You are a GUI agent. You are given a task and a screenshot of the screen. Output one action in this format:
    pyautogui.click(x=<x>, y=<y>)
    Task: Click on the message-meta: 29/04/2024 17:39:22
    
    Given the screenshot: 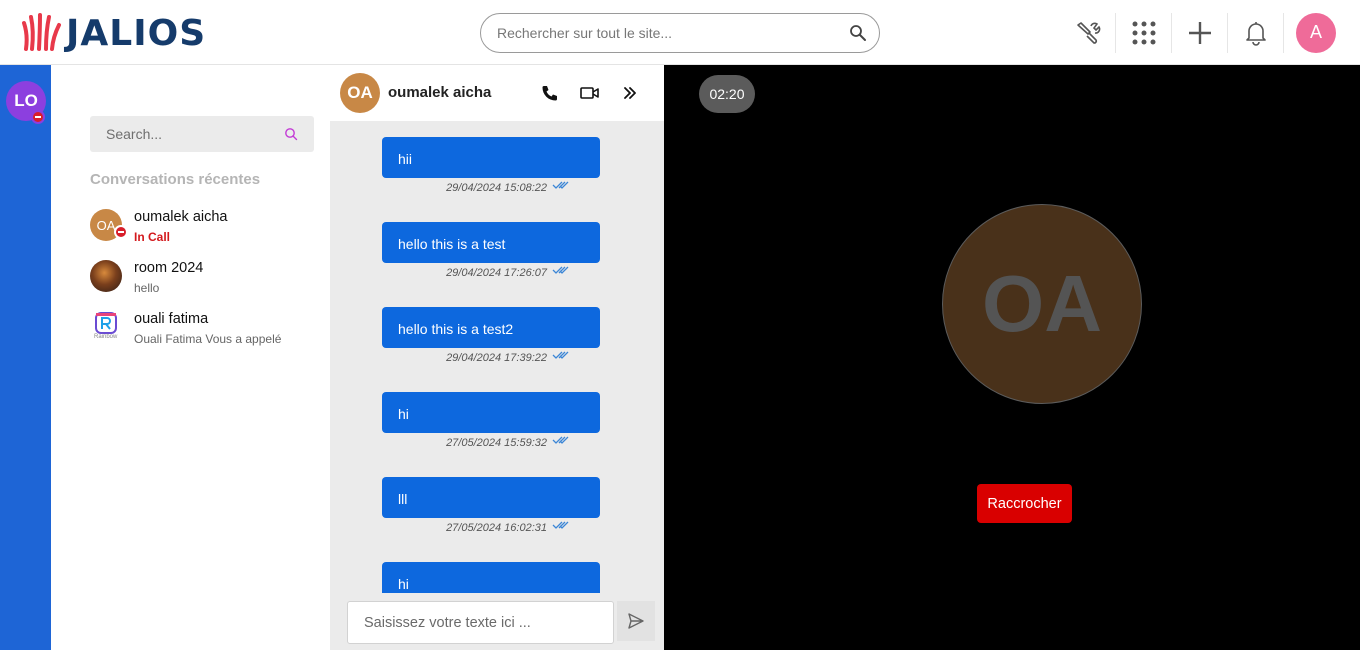 What is the action you would take?
    pyautogui.click(x=491, y=357)
    